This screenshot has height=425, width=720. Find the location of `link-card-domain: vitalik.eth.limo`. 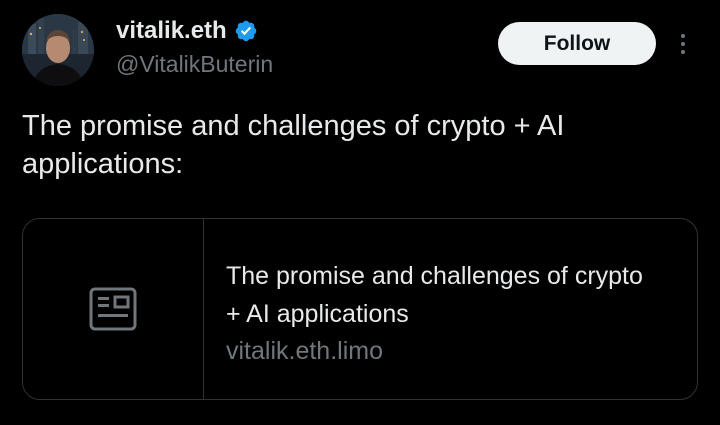

link-card-domain: vitalik.eth.limo is located at coordinates (304, 351).